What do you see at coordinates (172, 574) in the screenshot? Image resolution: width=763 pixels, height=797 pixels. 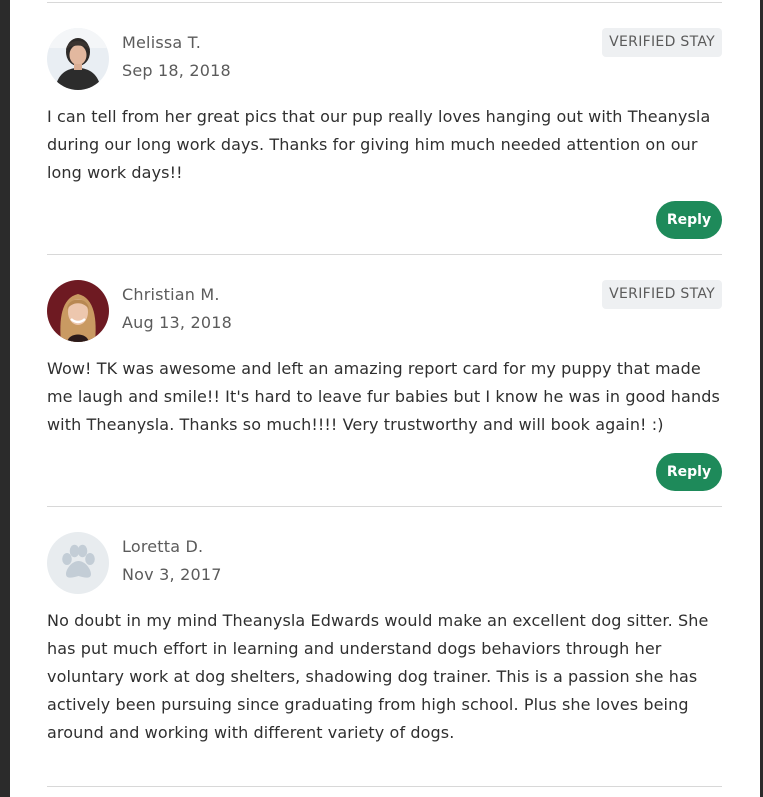 I see `review-date: Nov 3, 2017` at bounding box center [172, 574].